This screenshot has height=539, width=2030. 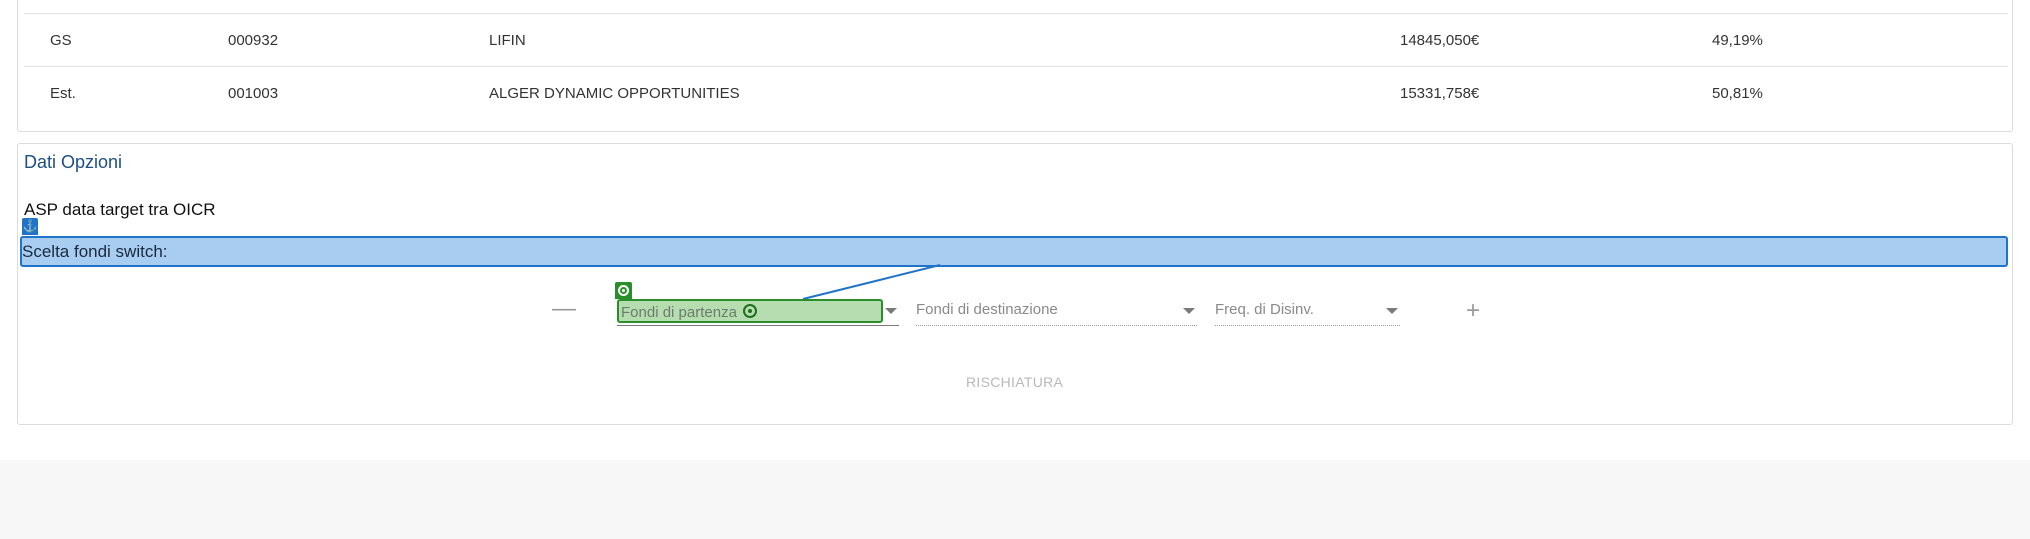 I want to click on cell-nome: LIFIN, so click(x=507, y=40).